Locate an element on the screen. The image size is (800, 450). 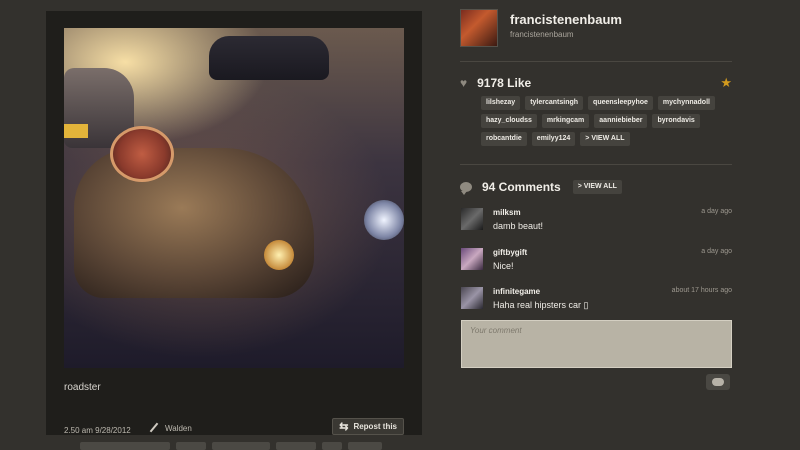
liker-tag: hazy_cloudss is located at coordinates (509, 121).